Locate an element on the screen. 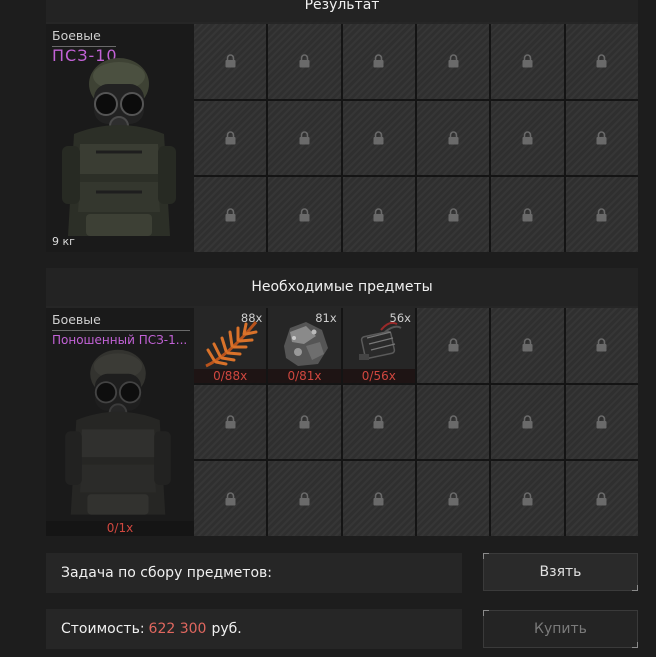 The image size is (656, 657). cost-label: Стоимость: is located at coordinates (103, 629).